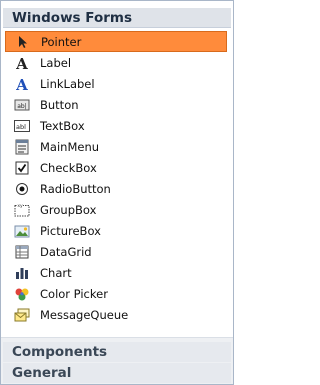  Describe the element at coordinates (116, 251) in the screenshot. I see `toolbox-item-datagrid: DataGrid` at that location.